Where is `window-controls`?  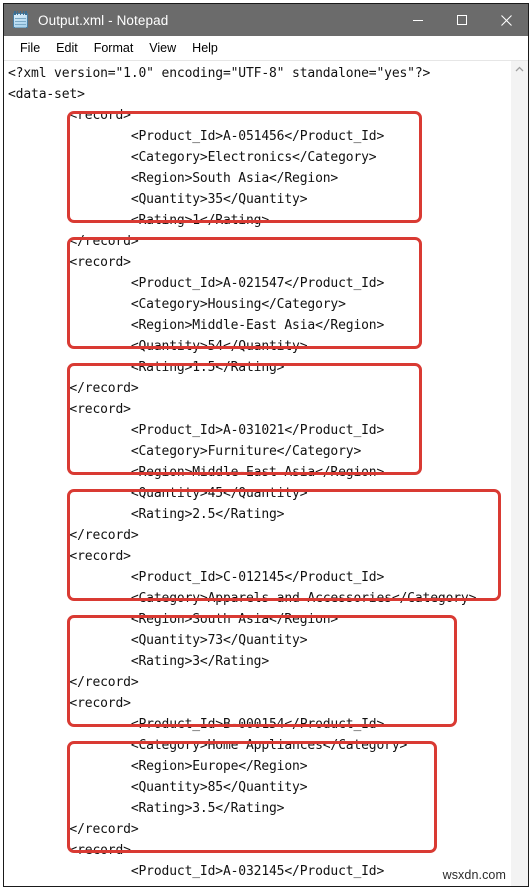
window-controls is located at coordinates (462, 20).